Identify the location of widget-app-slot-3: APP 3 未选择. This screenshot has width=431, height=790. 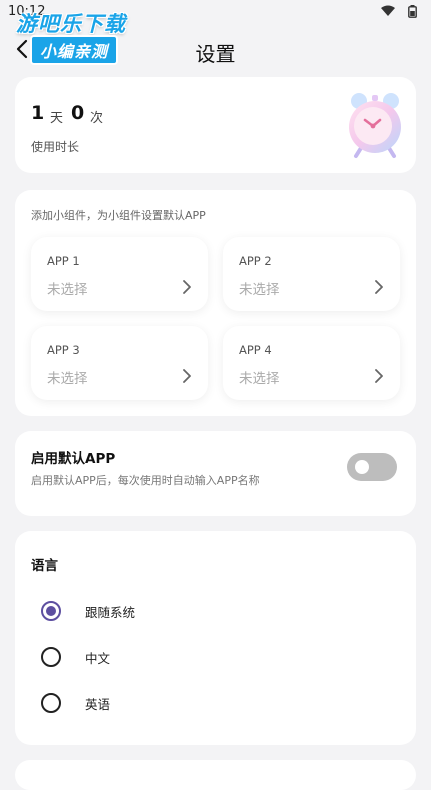
(119, 363).